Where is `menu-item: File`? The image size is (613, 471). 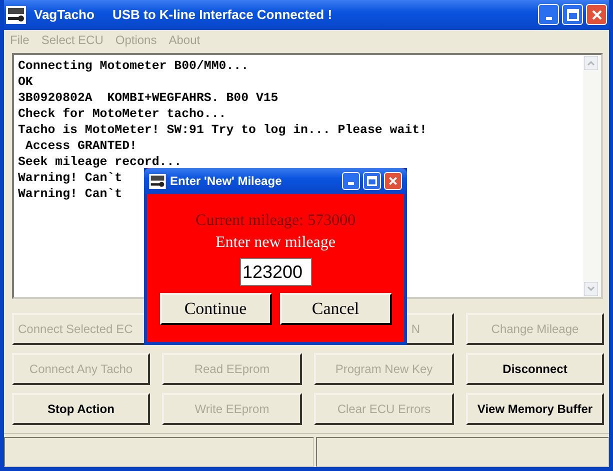 menu-item: File is located at coordinates (20, 40).